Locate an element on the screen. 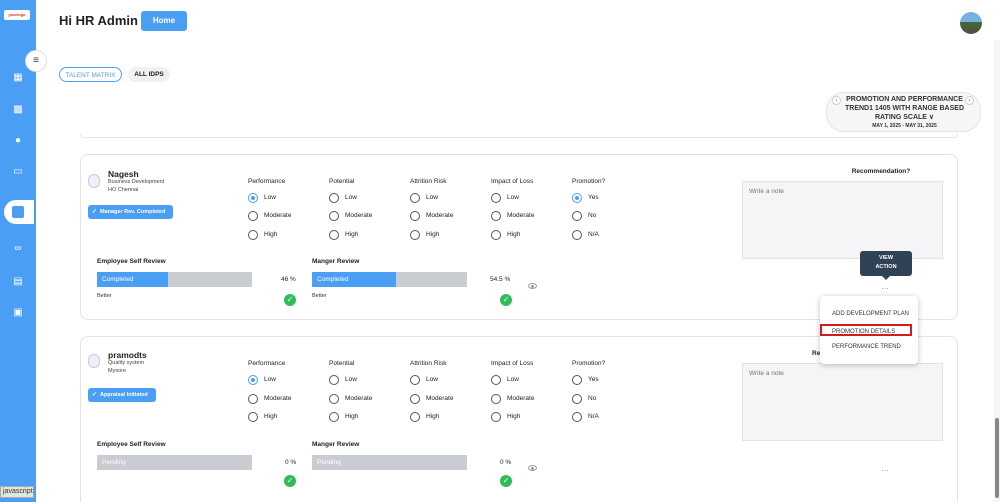  self-review-progress: Pending is located at coordinates (174, 462).